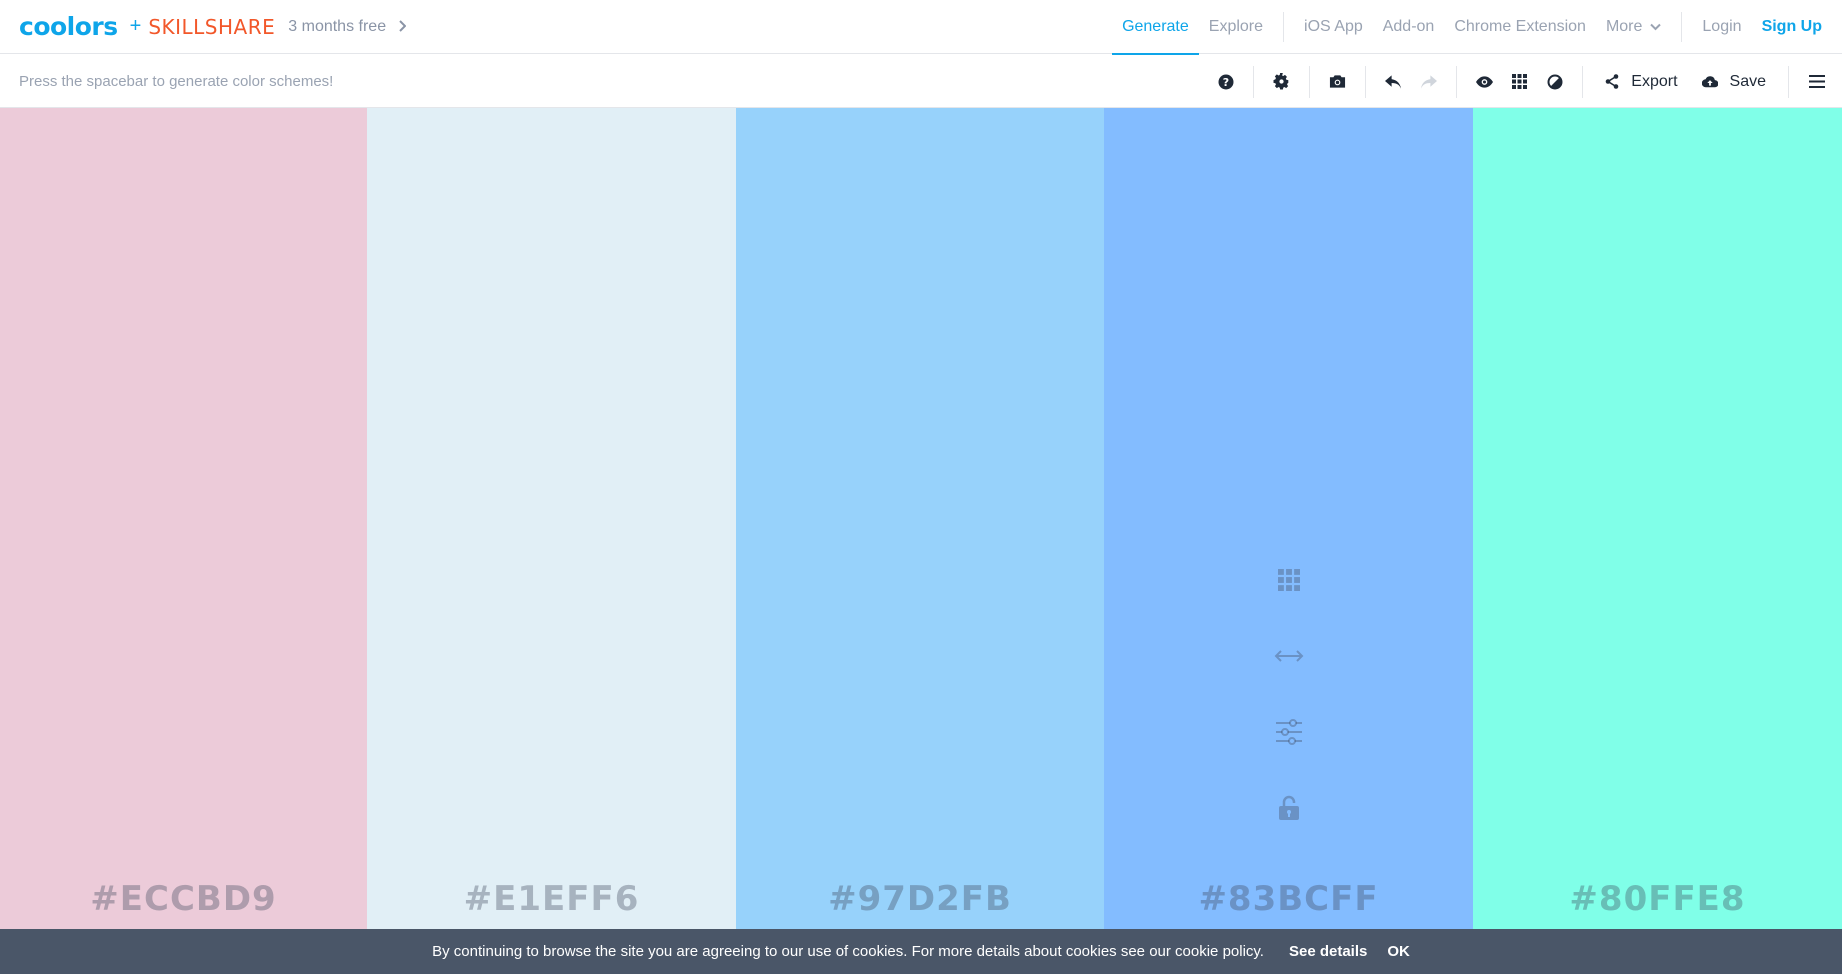 This screenshot has width=1842, height=974. What do you see at coordinates (1624, 26) in the screenshot?
I see `nav-more-label: More` at bounding box center [1624, 26].